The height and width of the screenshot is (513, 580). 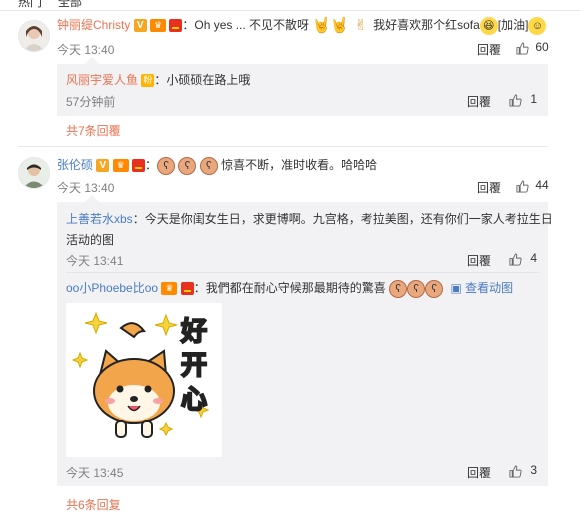 What do you see at coordinates (513, 25) in the screenshot?
I see `emoji-label: [加油]` at bounding box center [513, 25].